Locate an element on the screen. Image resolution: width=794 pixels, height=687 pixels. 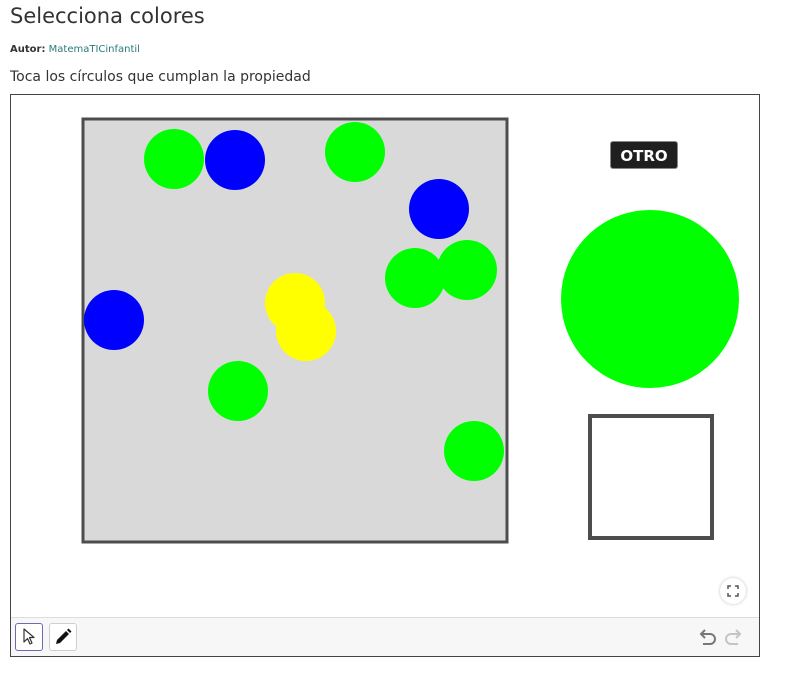
bottom-toolbar is located at coordinates (385, 636).